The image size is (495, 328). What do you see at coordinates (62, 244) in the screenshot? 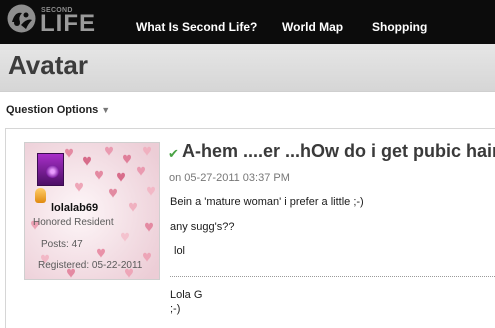
I see `author-post-count: Posts: 47` at bounding box center [62, 244].